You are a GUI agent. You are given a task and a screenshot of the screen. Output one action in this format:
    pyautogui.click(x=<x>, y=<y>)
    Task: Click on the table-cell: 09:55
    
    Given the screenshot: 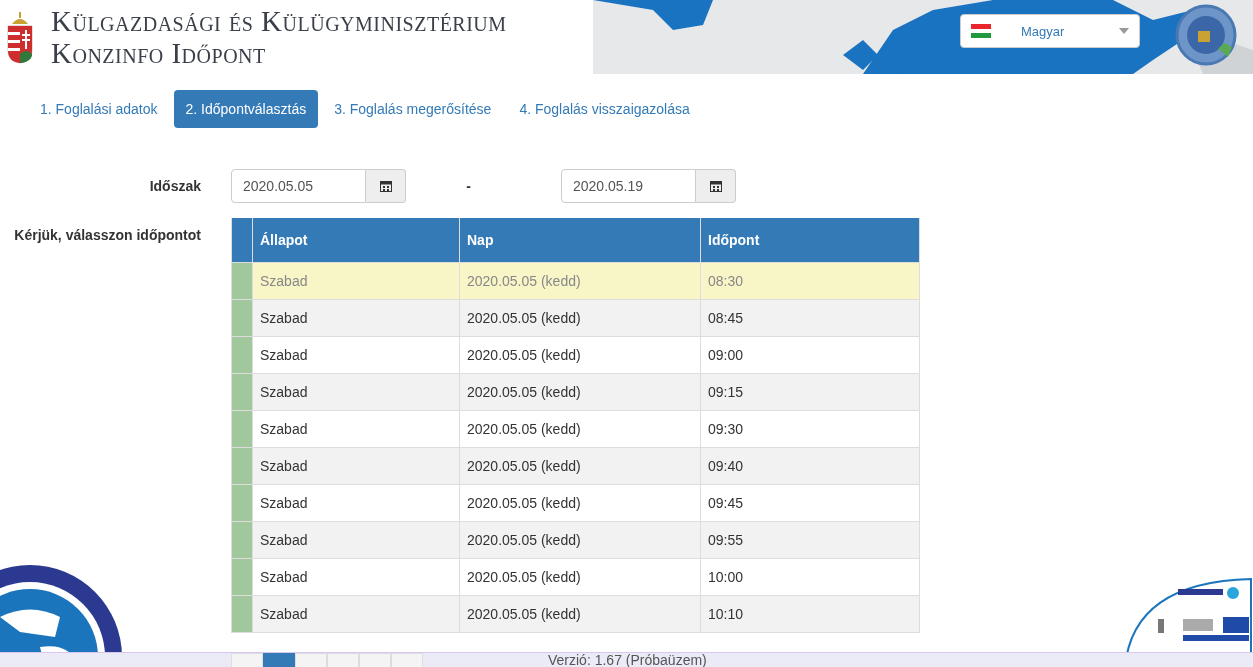 What is the action you would take?
    pyautogui.click(x=810, y=540)
    